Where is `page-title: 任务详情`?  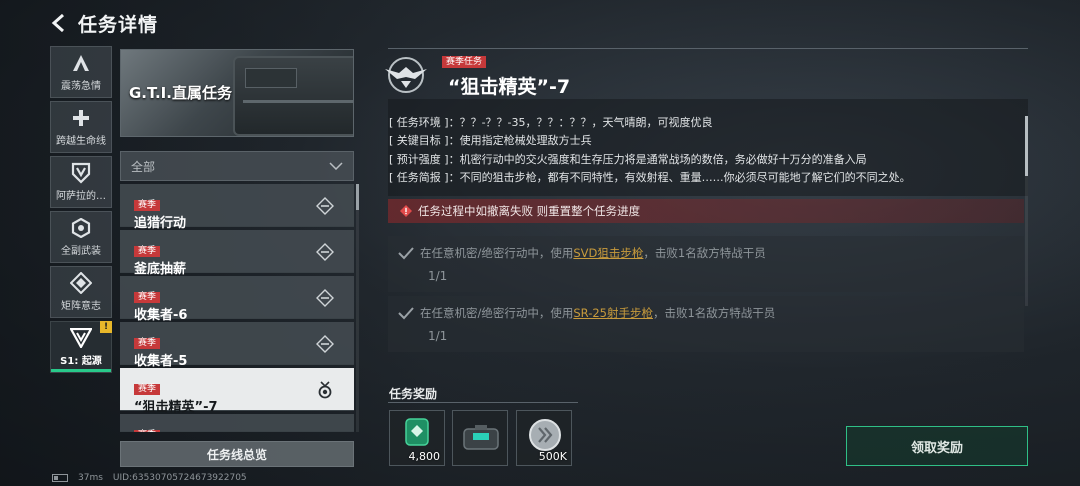 page-title: 任务详情 is located at coordinates (118, 24).